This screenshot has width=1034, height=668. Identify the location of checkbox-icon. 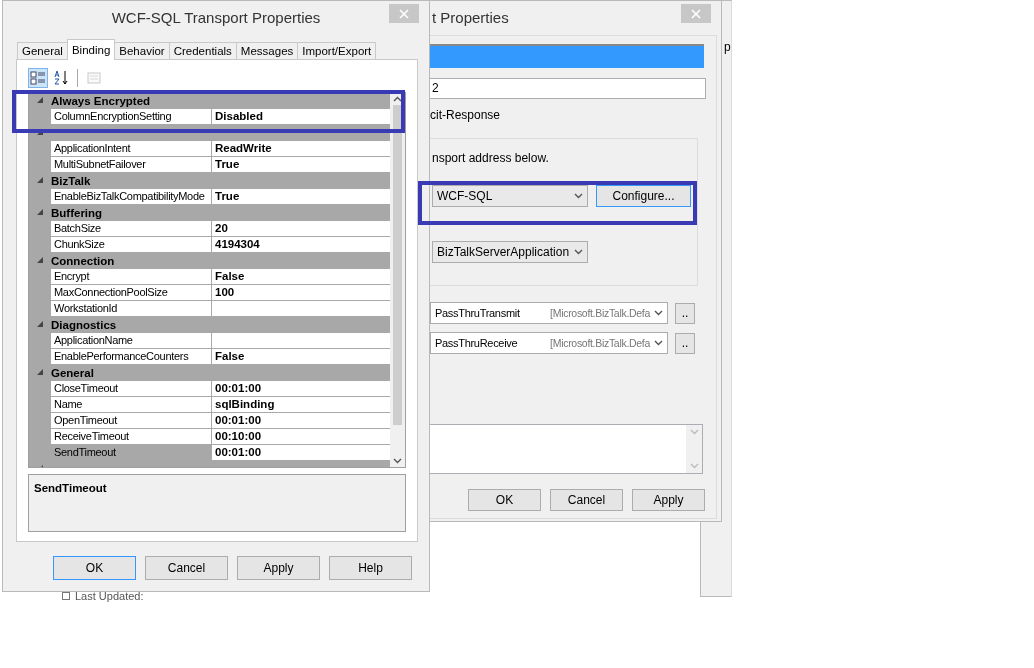
(66, 596).